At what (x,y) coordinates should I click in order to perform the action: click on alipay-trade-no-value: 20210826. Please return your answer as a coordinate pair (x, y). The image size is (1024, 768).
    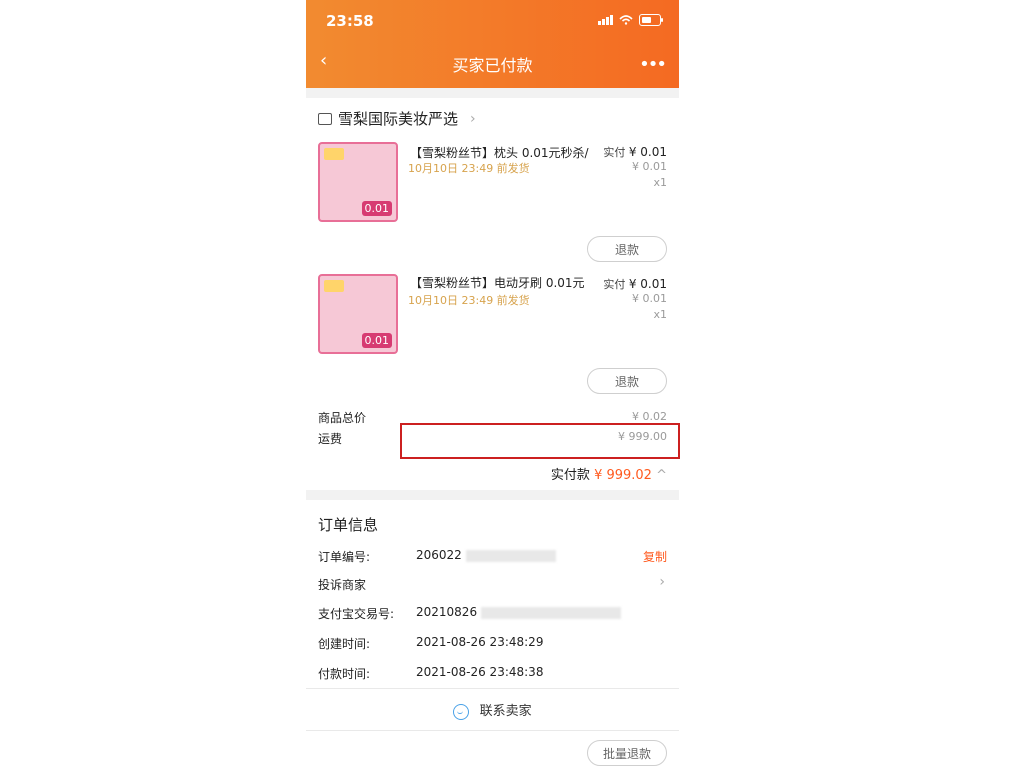
    Looking at the image, I should click on (518, 612).